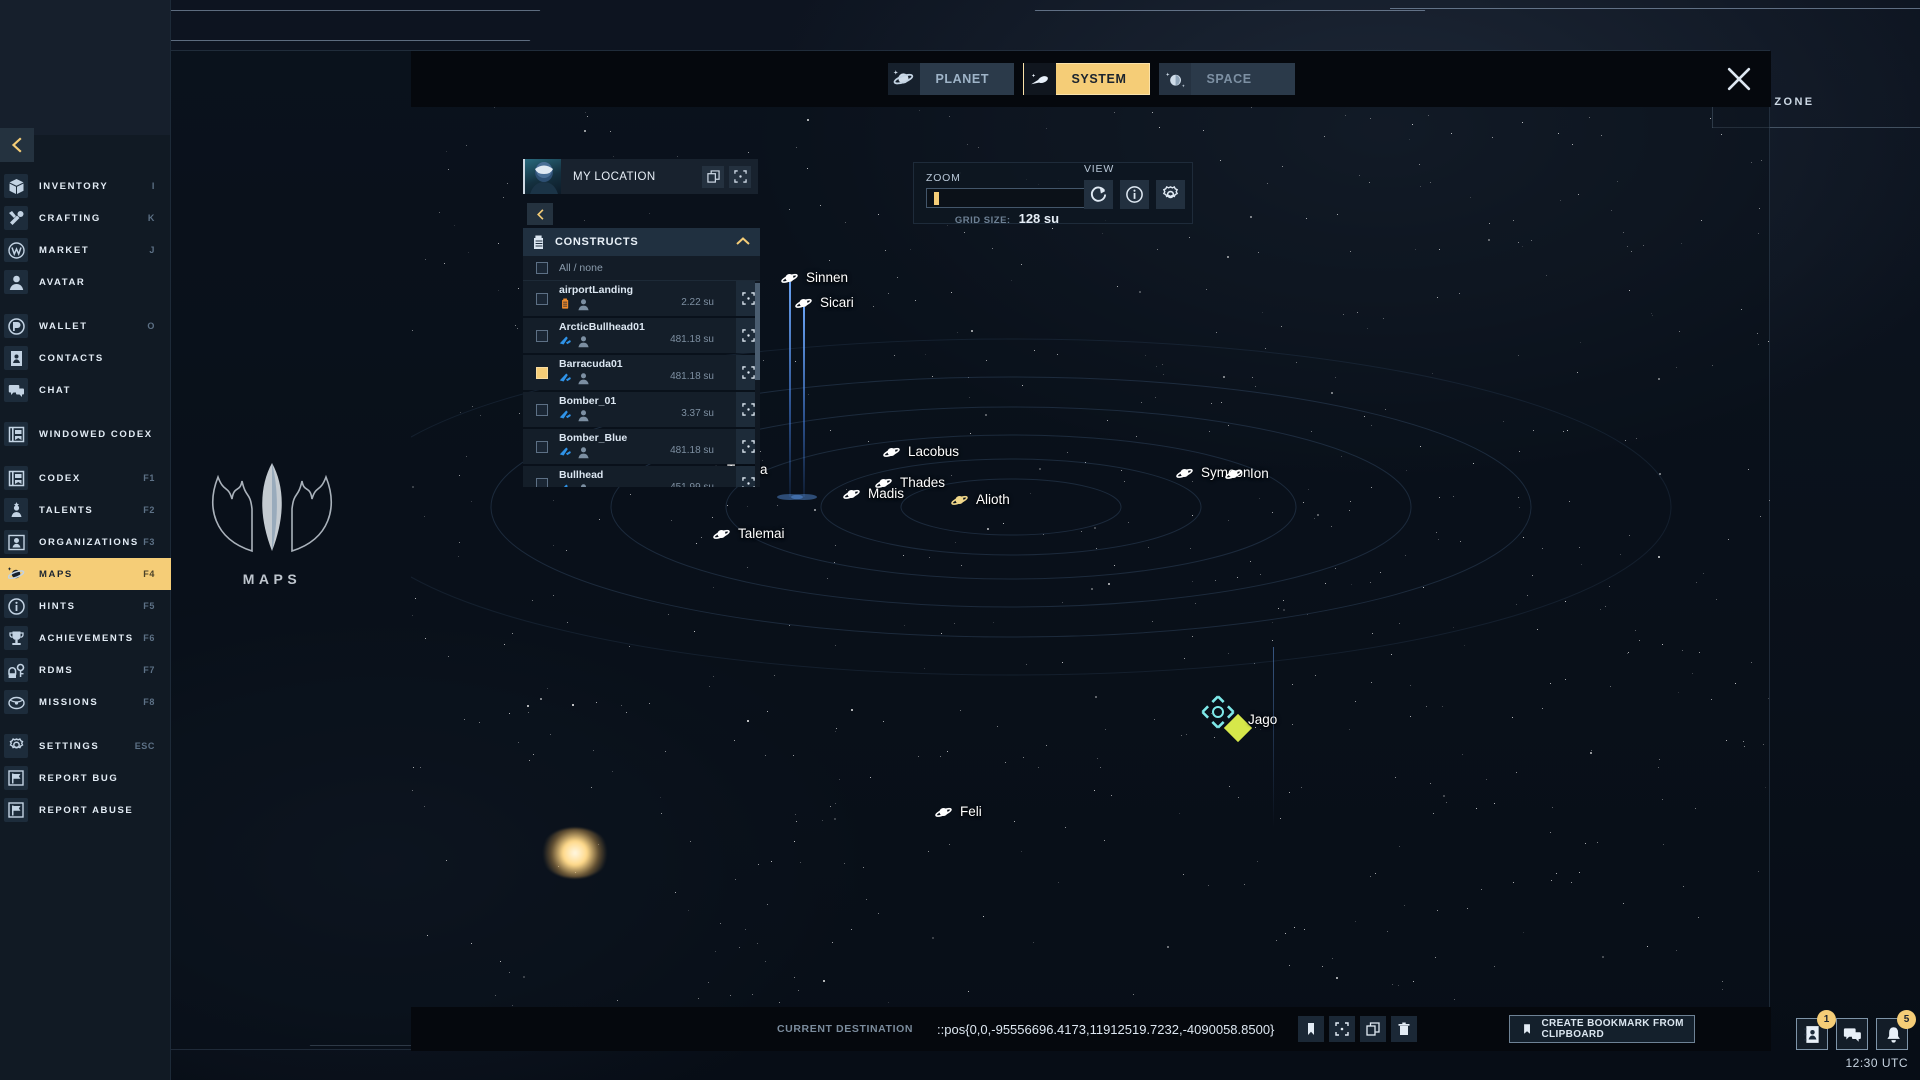  Describe the element at coordinates (593, 438) in the screenshot. I see `construct-name: Bomber_Blue` at that location.